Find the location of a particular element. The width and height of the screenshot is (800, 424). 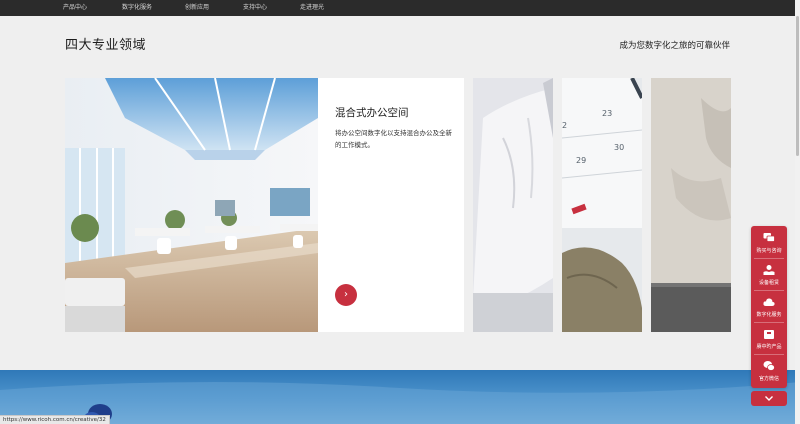

bottom-banner-image is located at coordinates (400, 397).